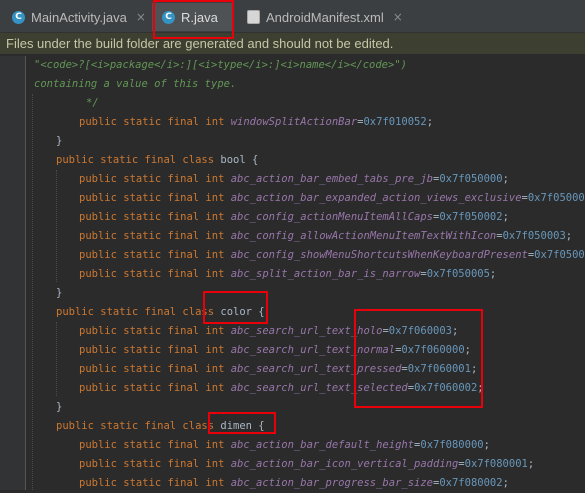 The image size is (585, 493). I want to click on field-name: abc_action_bar_default_height, so click(322, 445).